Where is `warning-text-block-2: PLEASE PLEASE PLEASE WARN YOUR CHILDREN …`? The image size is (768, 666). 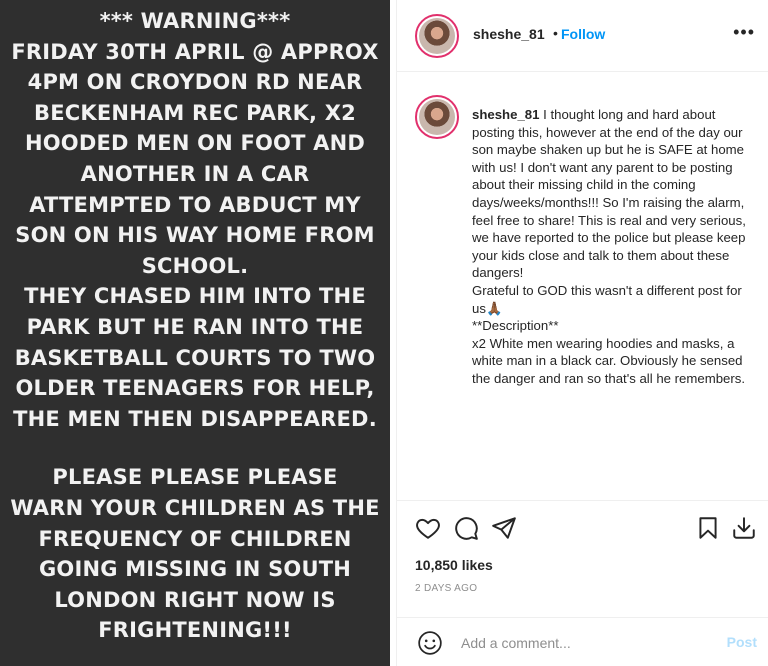 warning-text-block-2: PLEASE PLEASE PLEASE WARN YOUR CHILDREN … is located at coordinates (195, 554).